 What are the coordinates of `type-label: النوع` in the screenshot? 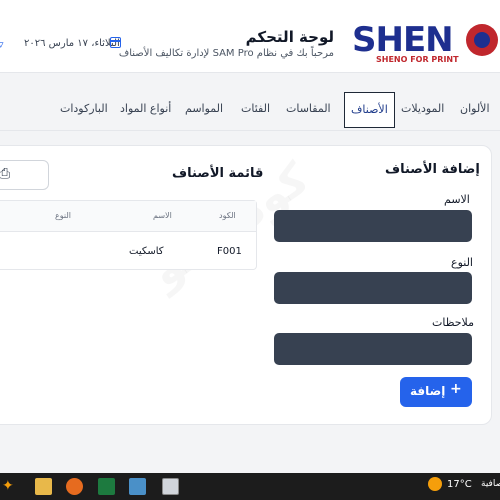 It's located at (462, 262).